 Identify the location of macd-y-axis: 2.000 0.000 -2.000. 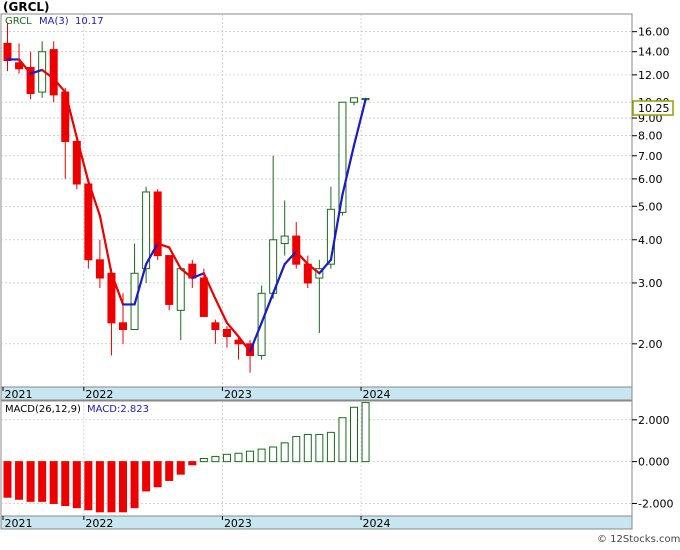
(652, 462).